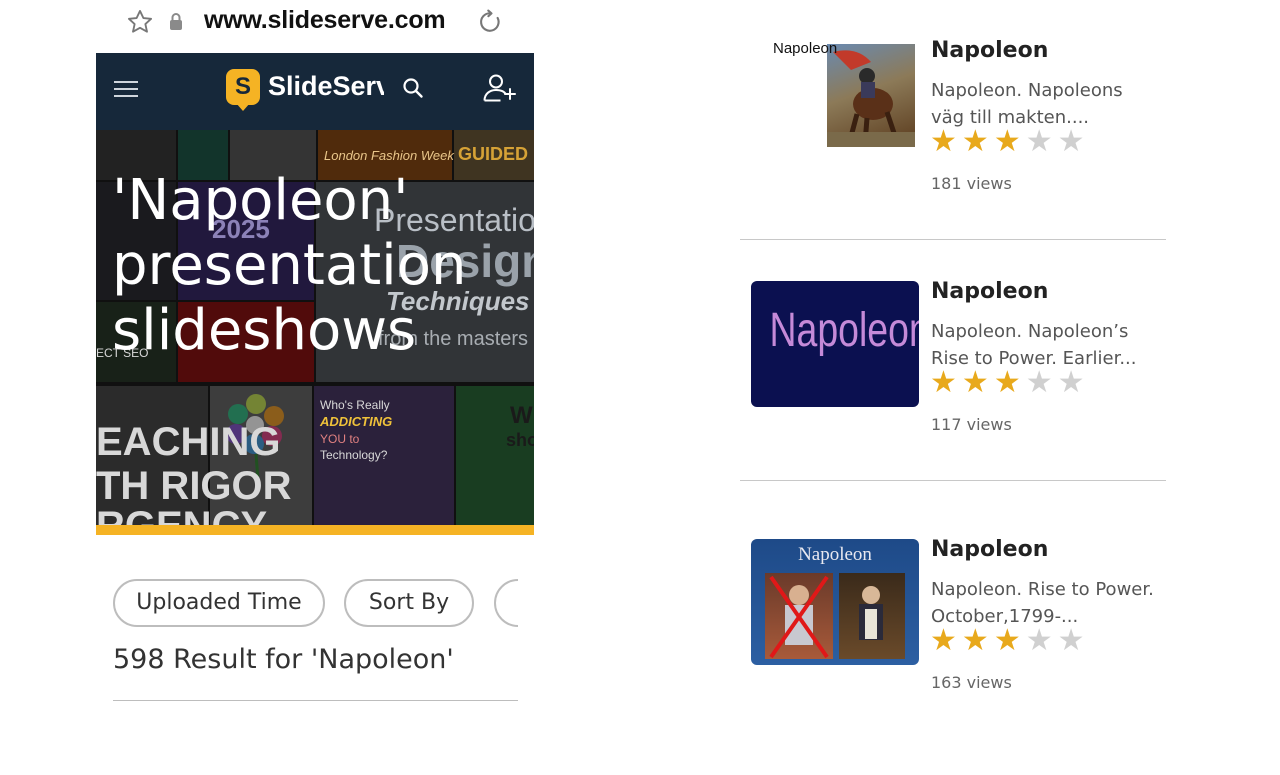 This screenshot has width=1280, height=775. Describe the element at coordinates (506, 603) in the screenshot. I see `more-filters-button` at that location.